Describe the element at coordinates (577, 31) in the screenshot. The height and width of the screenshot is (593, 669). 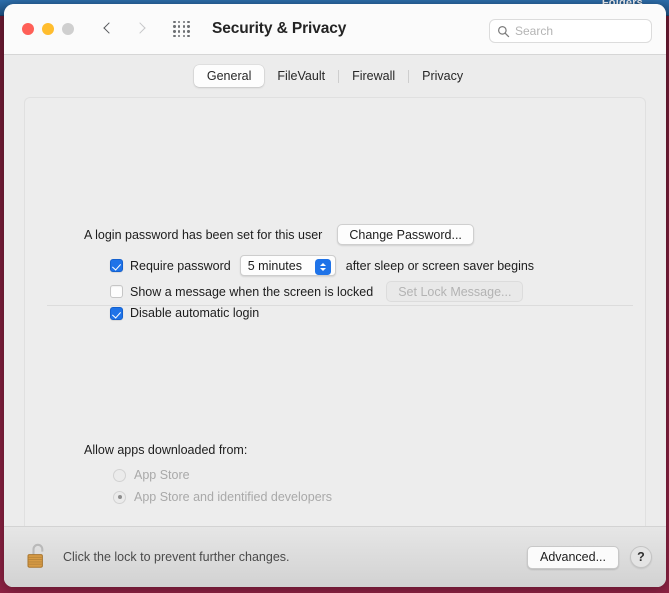
I see `search-input` at that location.